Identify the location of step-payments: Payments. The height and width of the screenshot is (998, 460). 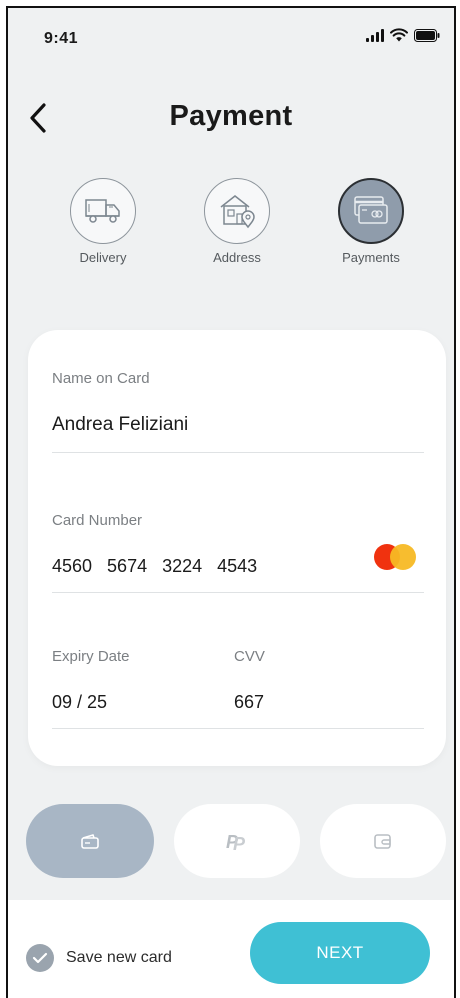
(371, 221).